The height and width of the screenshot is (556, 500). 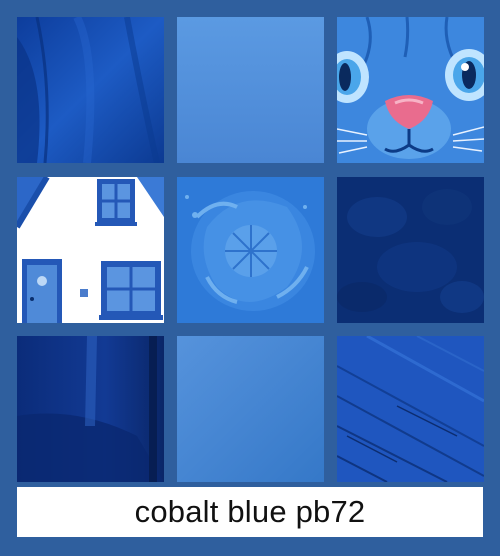 What do you see at coordinates (250, 90) in the screenshot?
I see `flat-swatch-image` at bounding box center [250, 90].